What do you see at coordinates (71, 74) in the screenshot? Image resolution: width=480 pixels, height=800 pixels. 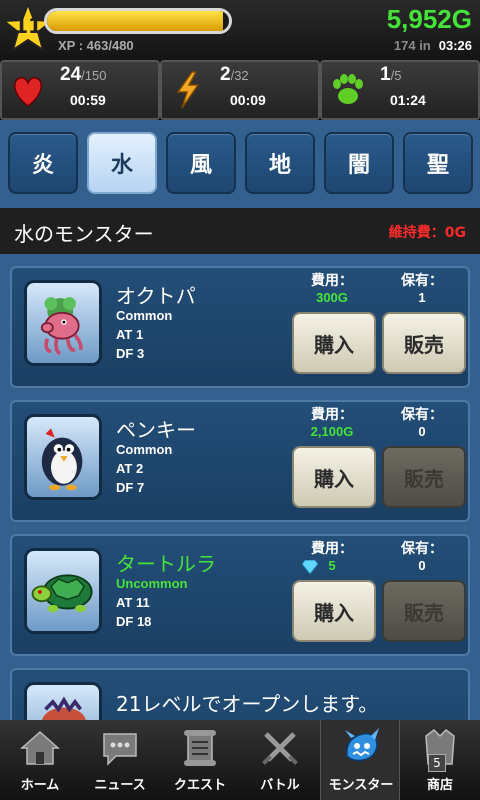 I see `resource-current: 24` at bounding box center [71, 74].